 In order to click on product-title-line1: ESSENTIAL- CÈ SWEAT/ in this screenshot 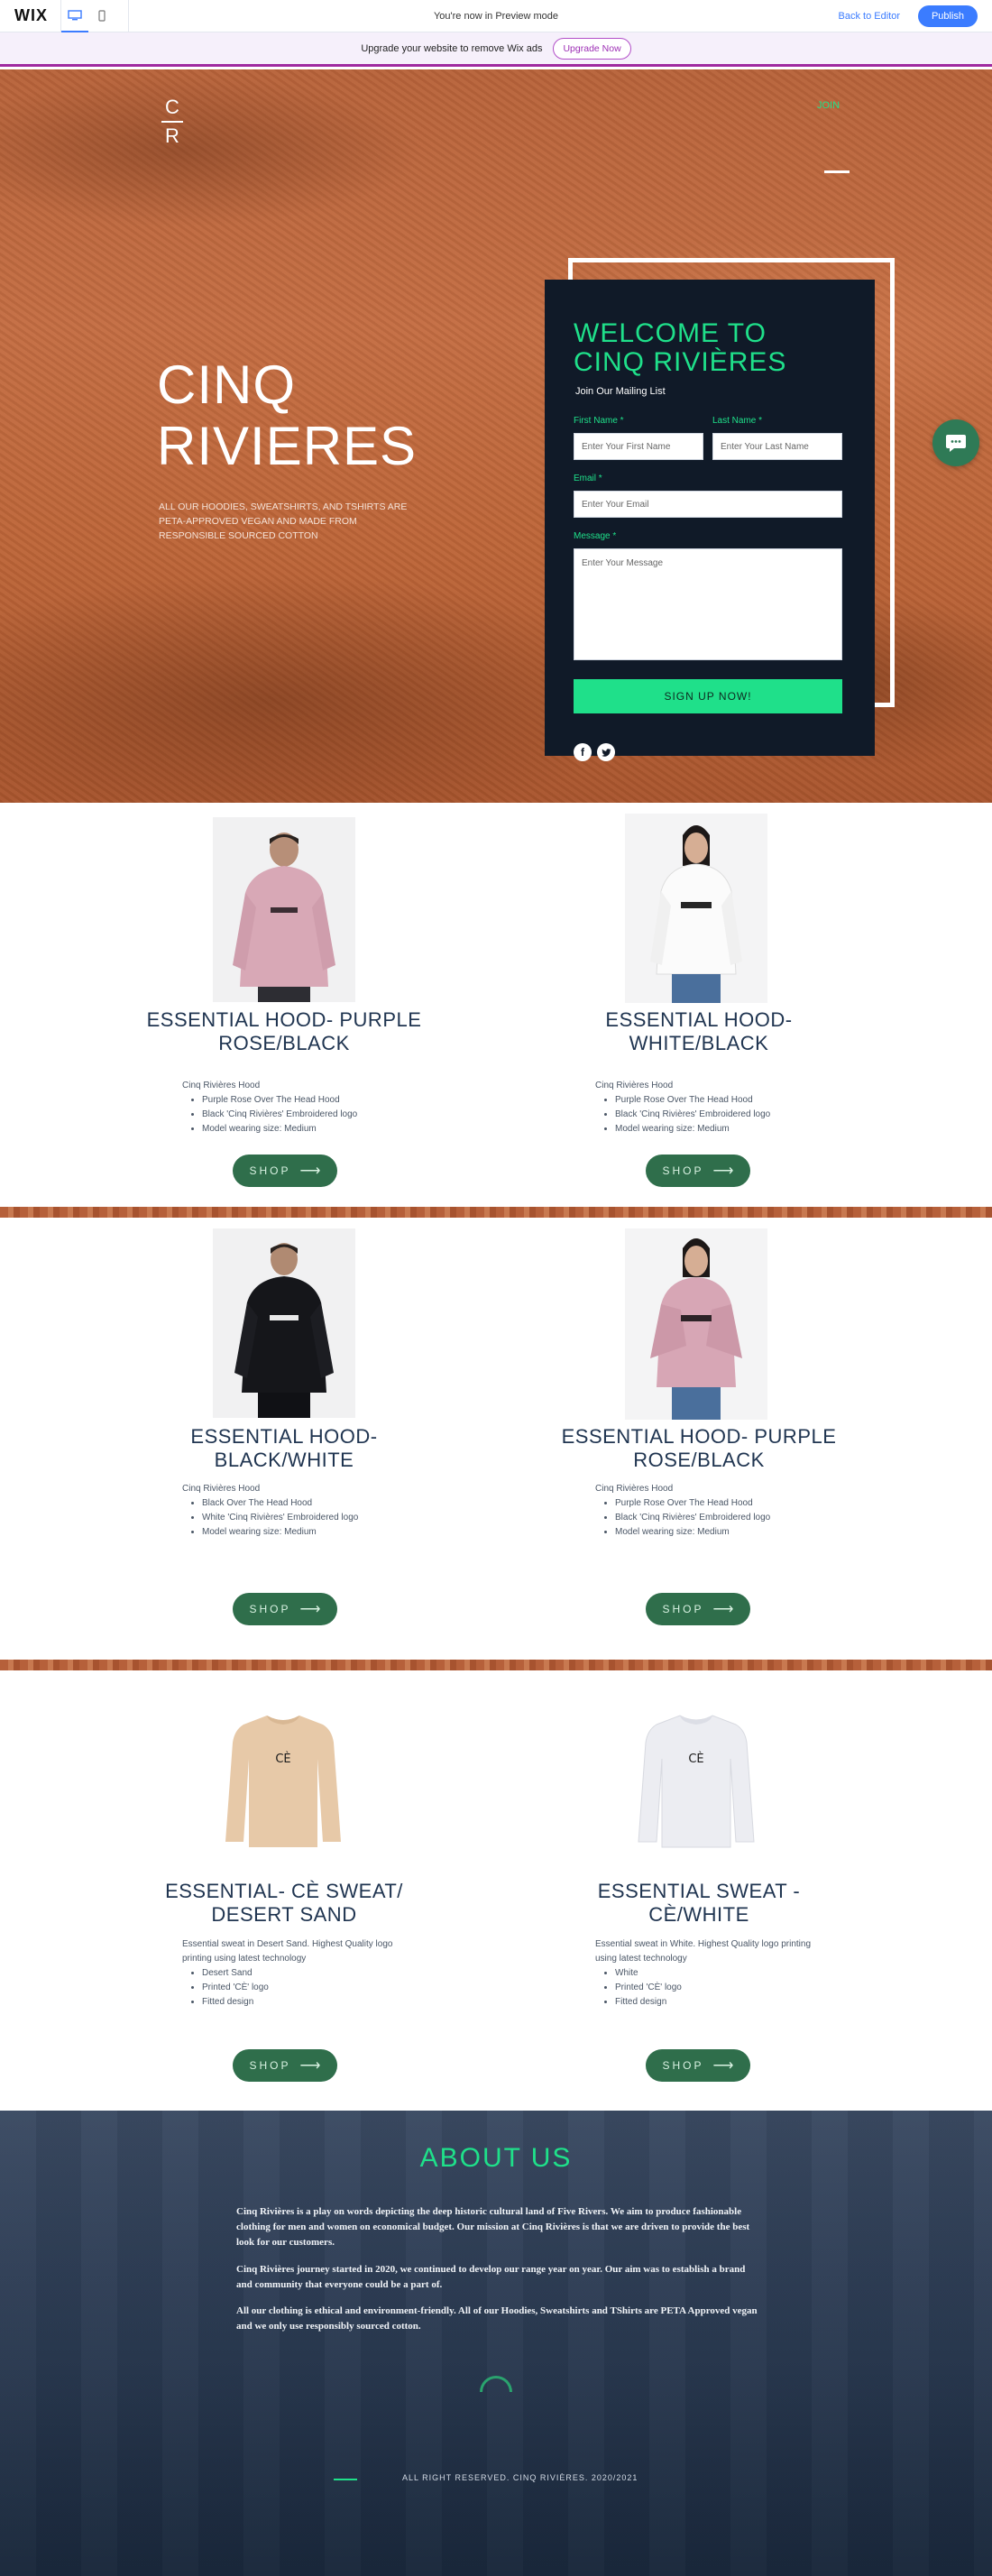, I will do `click(284, 1891)`.